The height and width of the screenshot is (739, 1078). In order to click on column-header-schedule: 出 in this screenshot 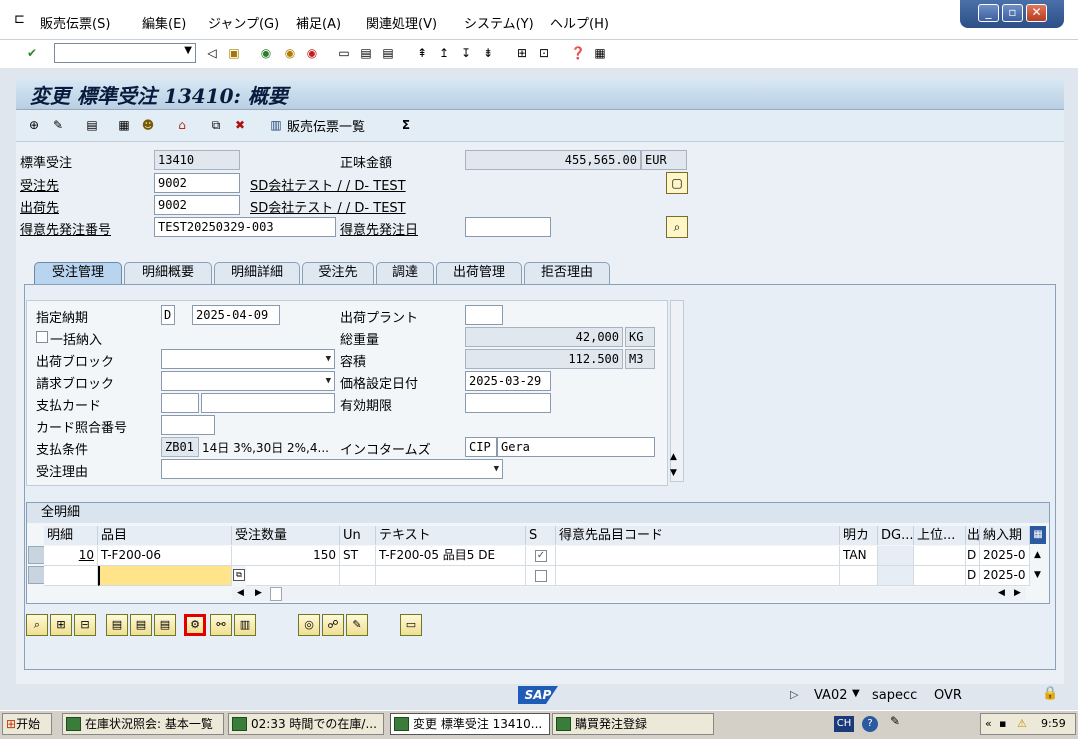, I will do `click(973, 535)`.